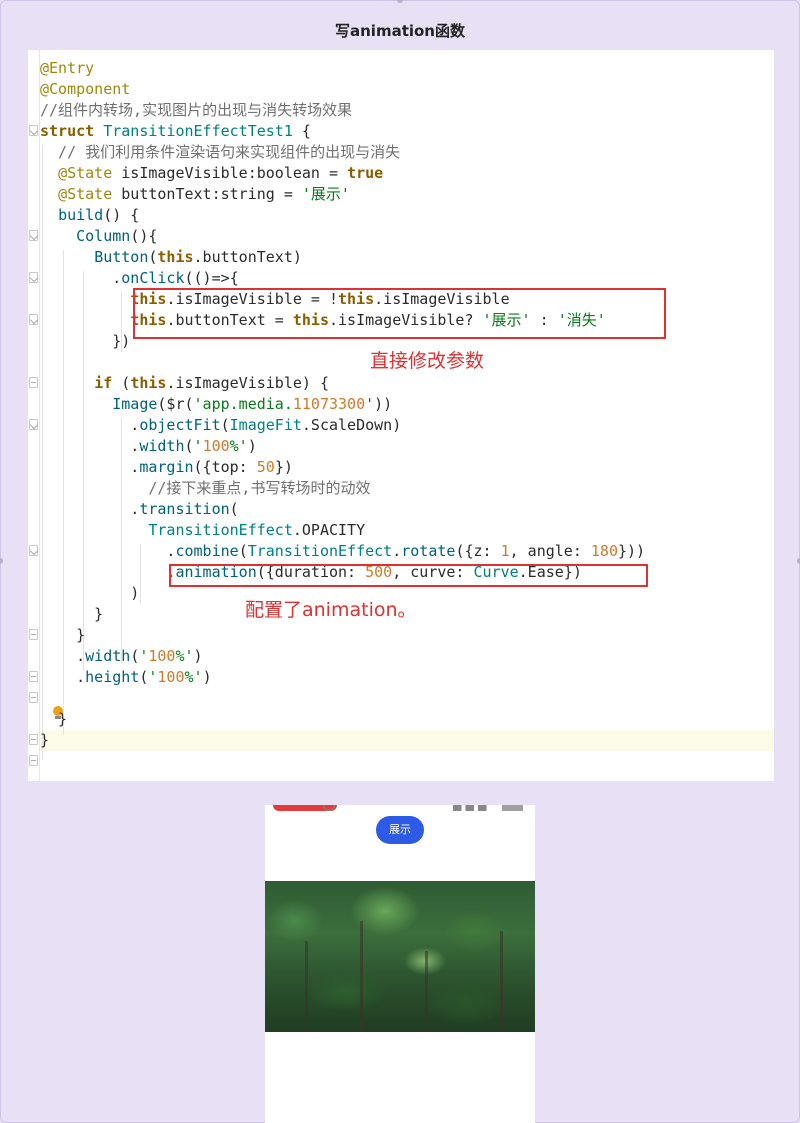  What do you see at coordinates (67, 68) in the screenshot?
I see `code-line: @Entry` at bounding box center [67, 68].